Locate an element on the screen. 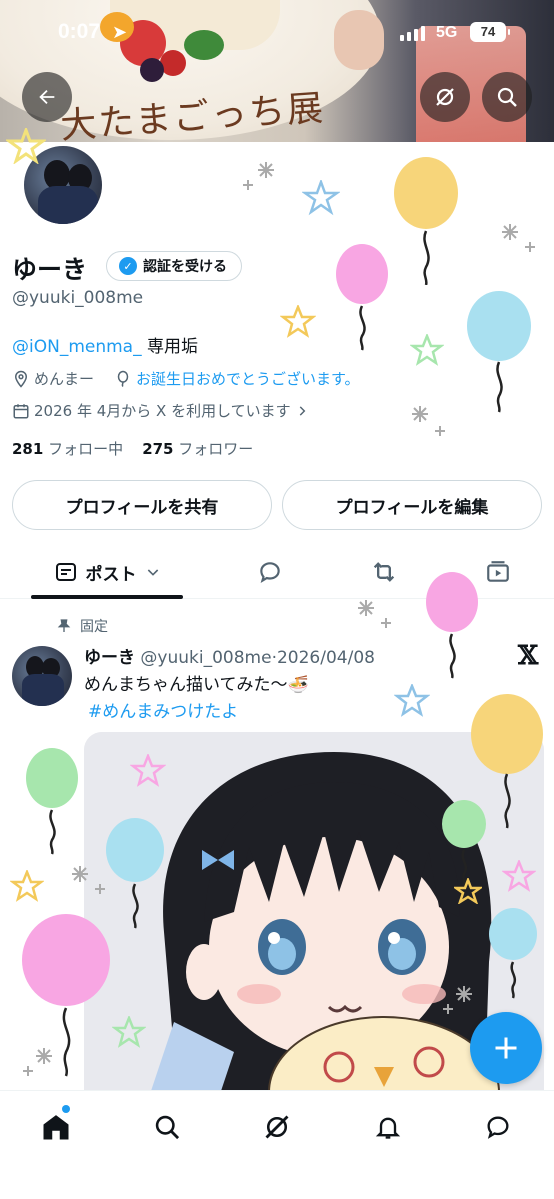 This screenshot has height=1199, width=554. following-label: フォロー中 is located at coordinates (86, 449).